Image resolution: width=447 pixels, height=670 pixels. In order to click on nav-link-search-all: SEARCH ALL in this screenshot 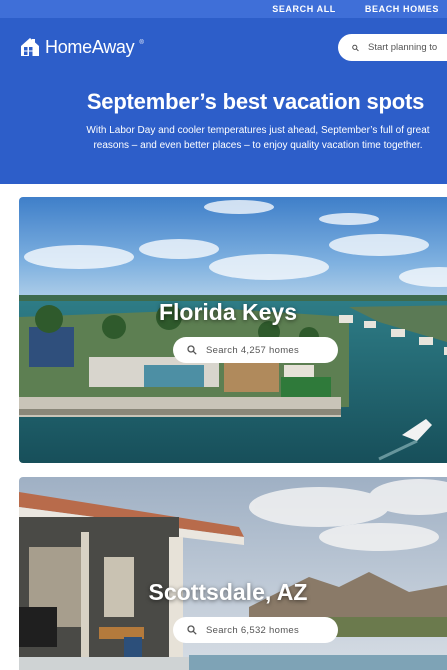, I will do `click(304, 9)`.